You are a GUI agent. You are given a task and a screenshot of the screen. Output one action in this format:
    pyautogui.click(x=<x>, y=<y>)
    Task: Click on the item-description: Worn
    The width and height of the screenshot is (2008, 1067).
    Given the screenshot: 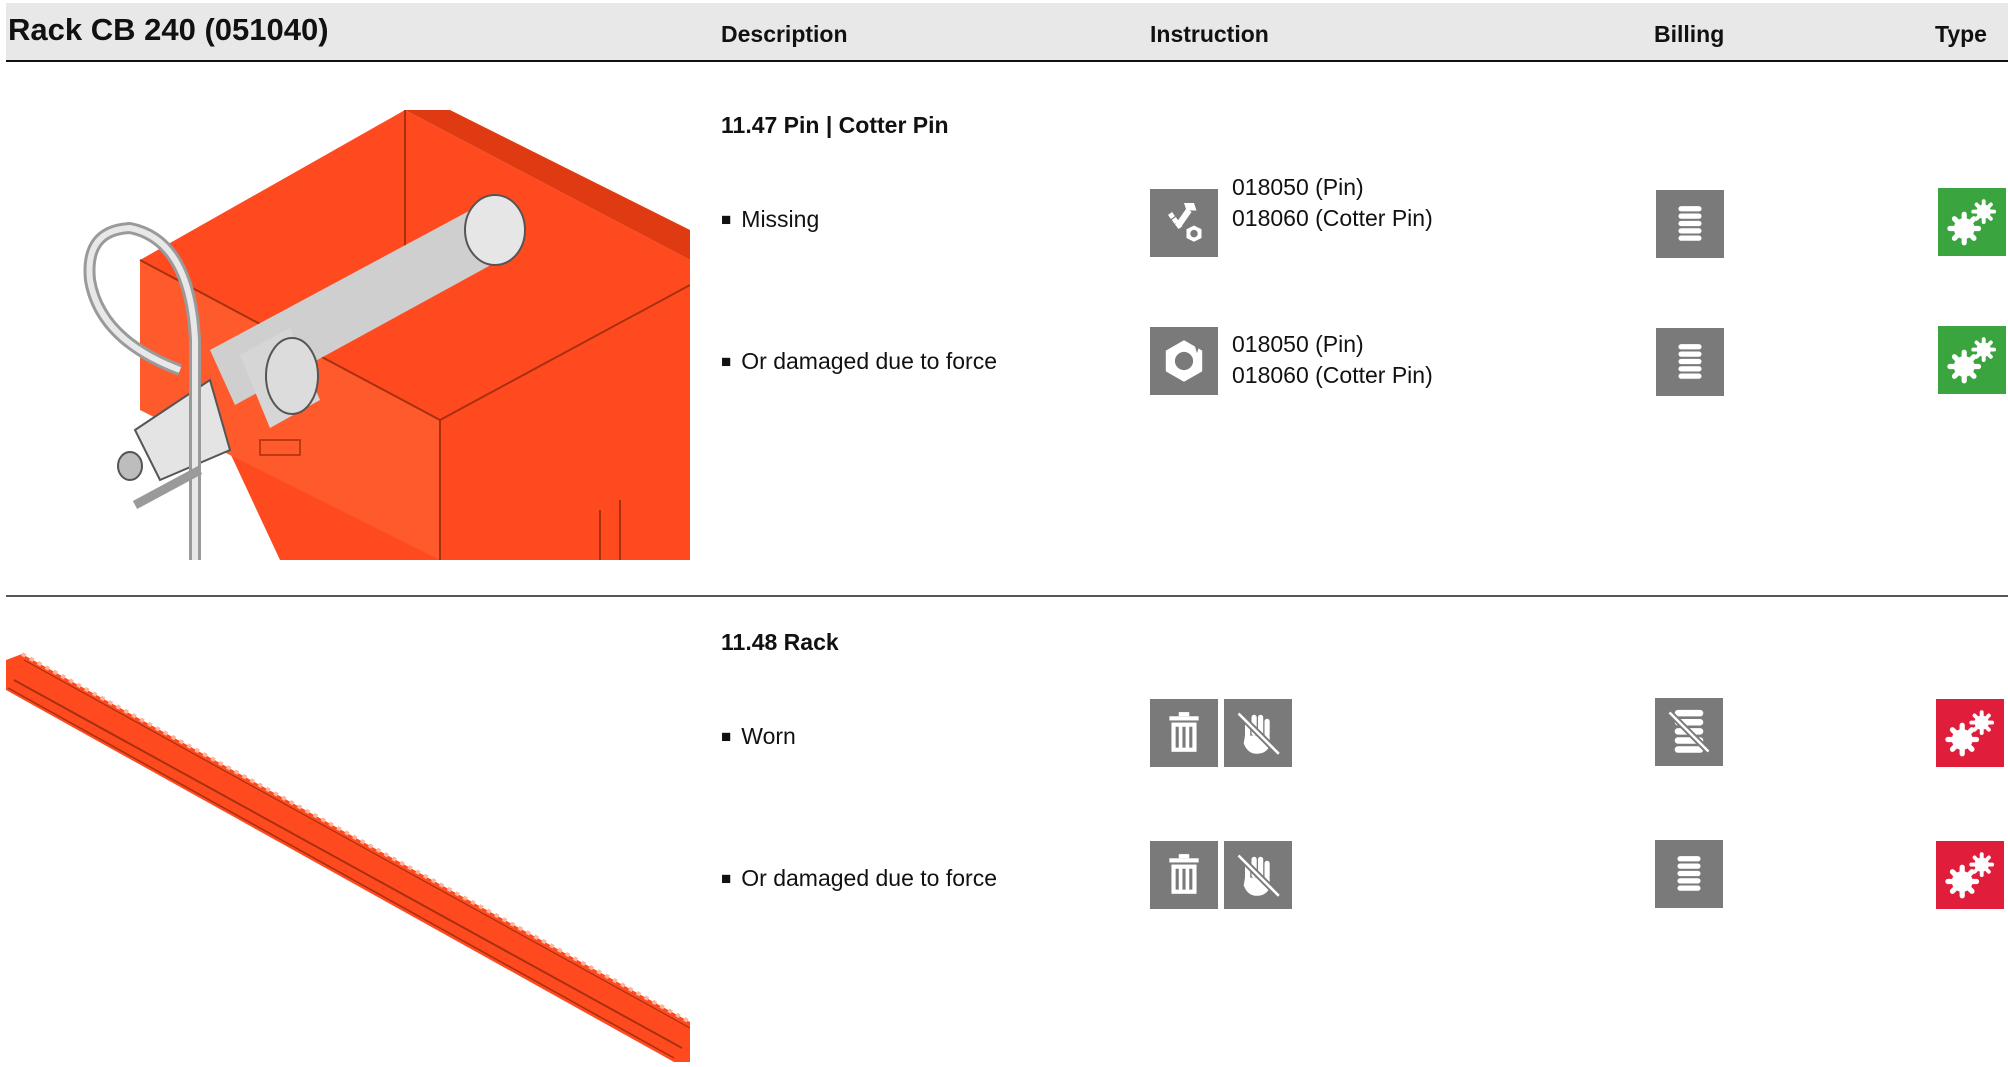 What is the action you would take?
    pyautogui.click(x=768, y=736)
    